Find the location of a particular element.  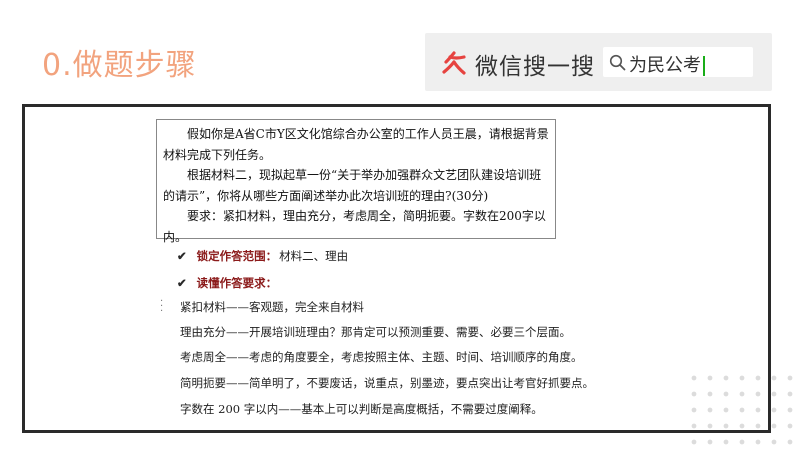

check-item-requirements: ✔ 读懂作答要求： is located at coordinates (227, 283).